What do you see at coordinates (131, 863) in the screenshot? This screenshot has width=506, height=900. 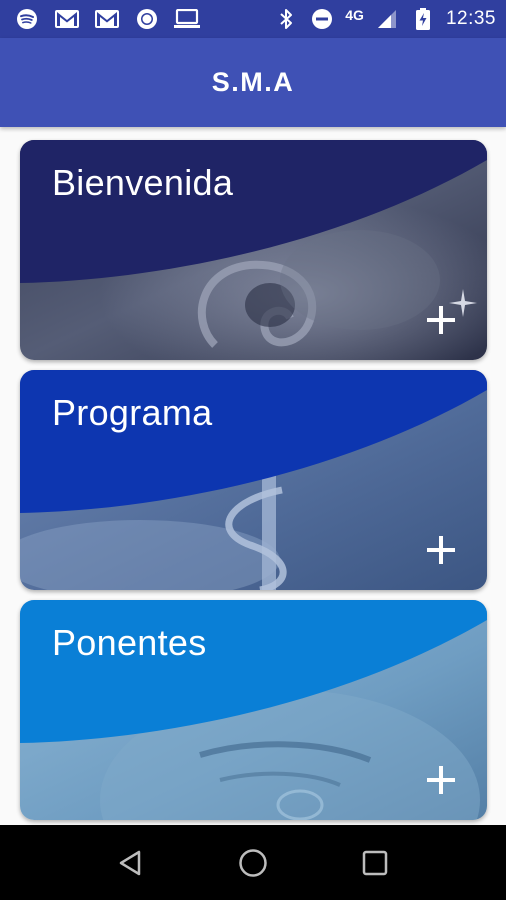 I see `back-icon` at bounding box center [131, 863].